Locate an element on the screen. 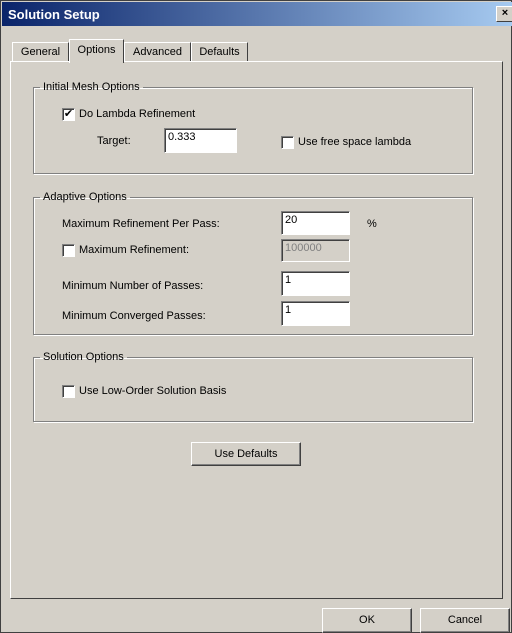 The height and width of the screenshot is (633, 512). target-label: Target: is located at coordinates (114, 141).